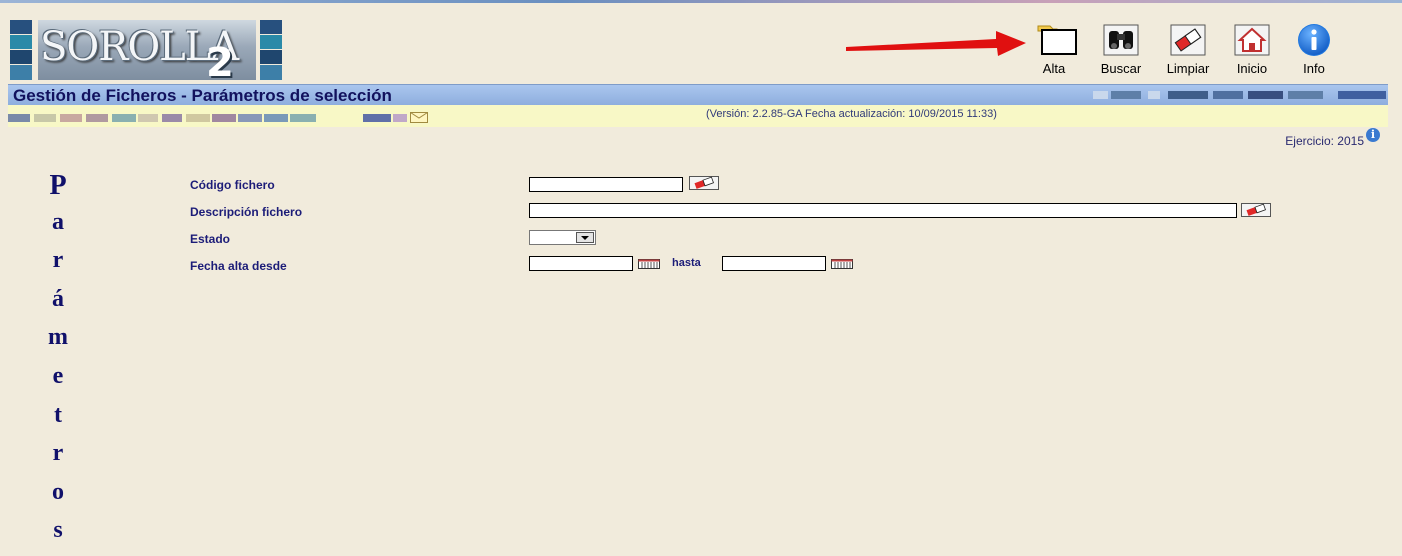 Image resolution: width=1402 pixels, height=556 pixels. I want to click on buscar-button: Buscar, so click(1121, 49).